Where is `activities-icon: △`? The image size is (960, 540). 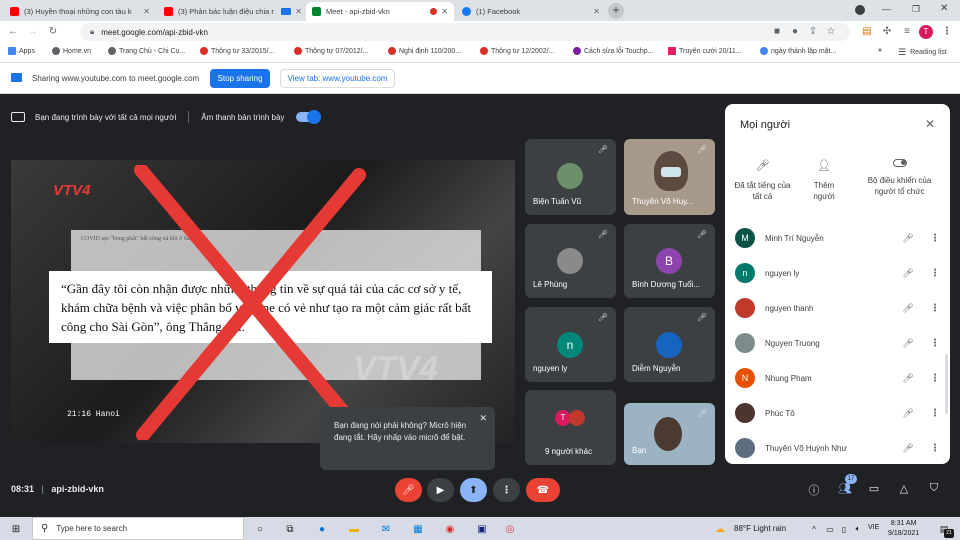
activities-icon: △ is located at coordinates (904, 490).